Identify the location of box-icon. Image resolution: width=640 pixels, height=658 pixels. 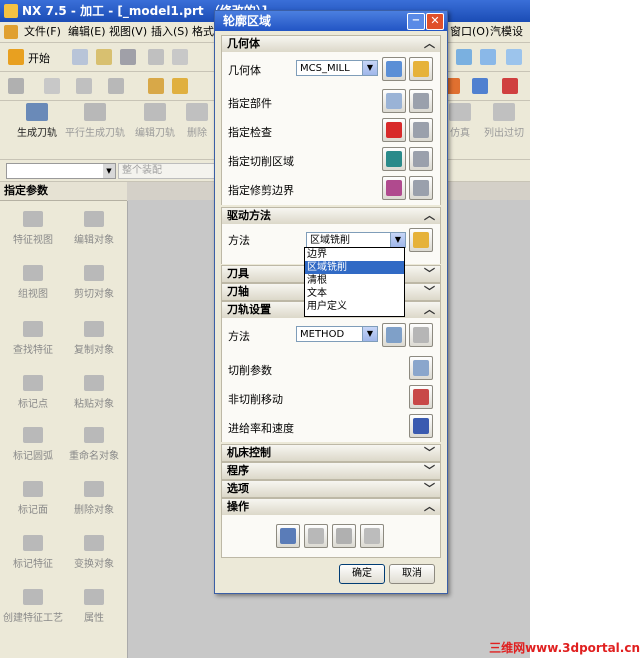
(180, 86).